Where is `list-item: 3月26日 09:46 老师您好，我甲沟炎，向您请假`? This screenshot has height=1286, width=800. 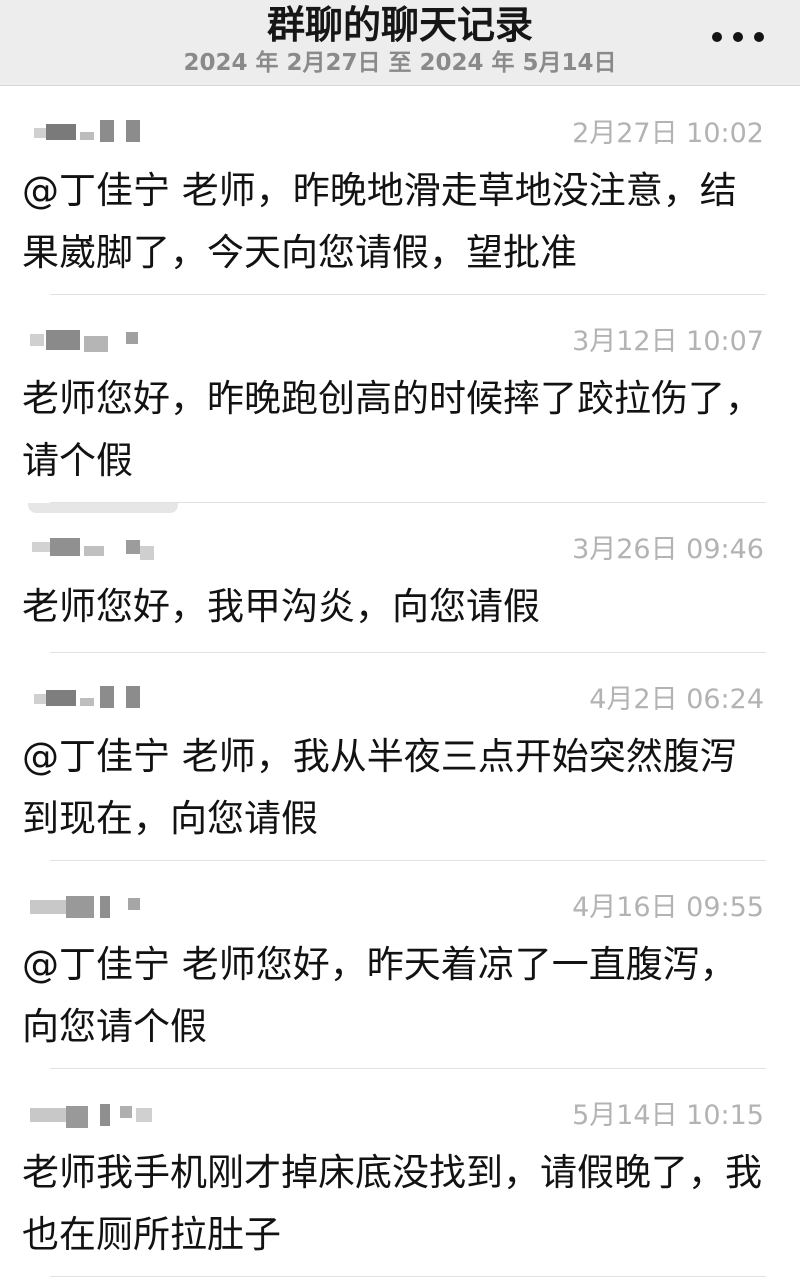
list-item: 3月26日 09:46 老师您好，我甲沟炎，向您请假 is located at coordinates (400, 594).